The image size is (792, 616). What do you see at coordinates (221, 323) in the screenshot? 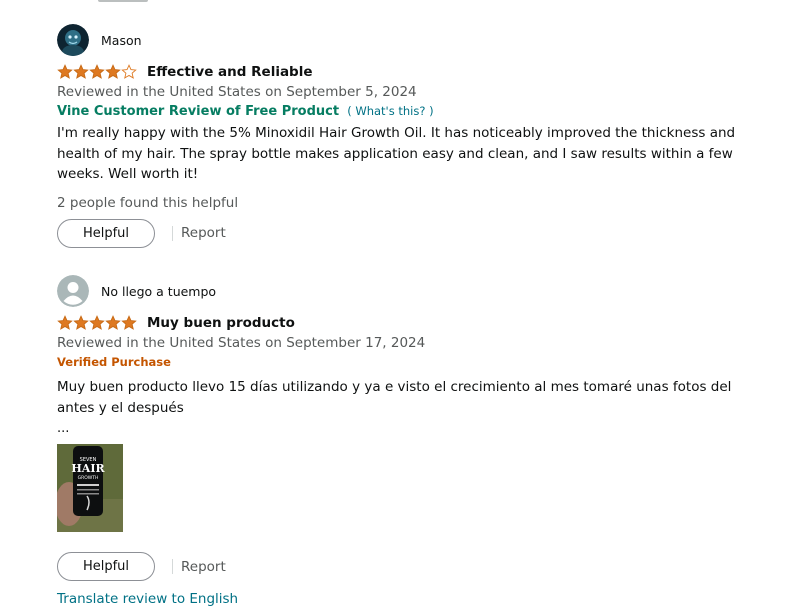
I see `review-title: Muy buen producto` at bounding box center [221, 323].